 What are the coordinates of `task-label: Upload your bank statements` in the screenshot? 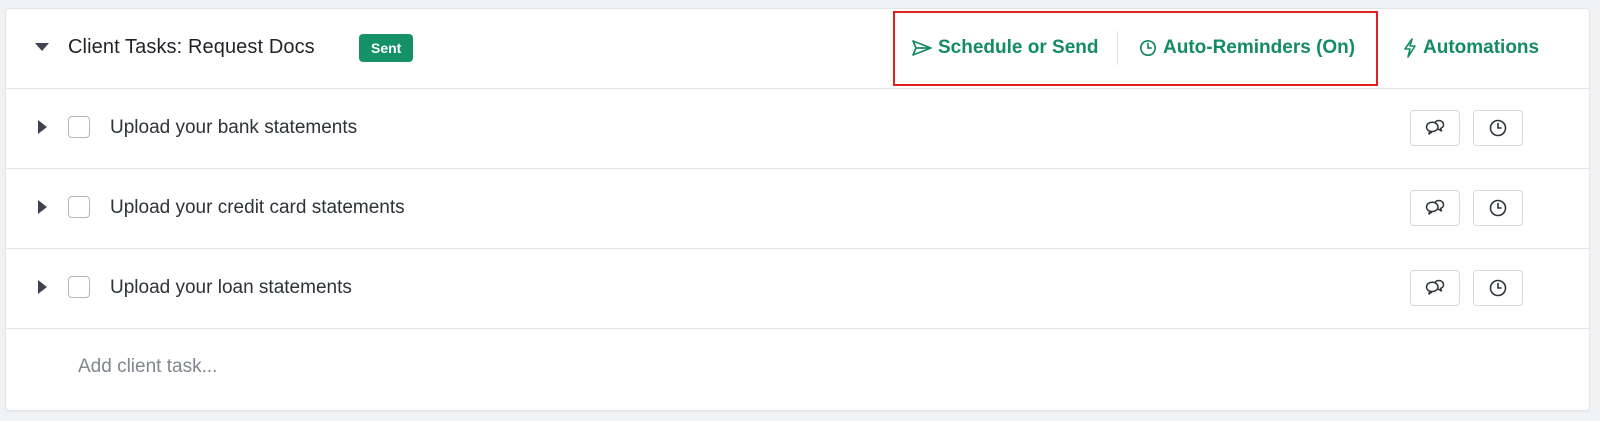 It's located at (234, 127).